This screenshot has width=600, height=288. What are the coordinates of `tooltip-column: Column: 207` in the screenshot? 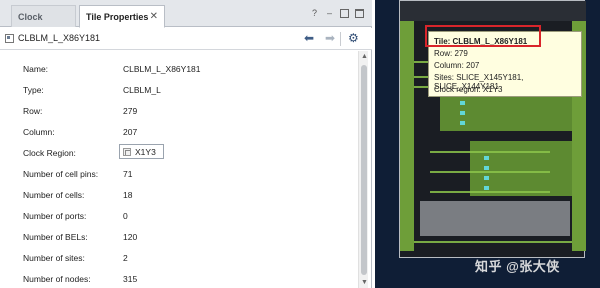 It's located at (457, 65).